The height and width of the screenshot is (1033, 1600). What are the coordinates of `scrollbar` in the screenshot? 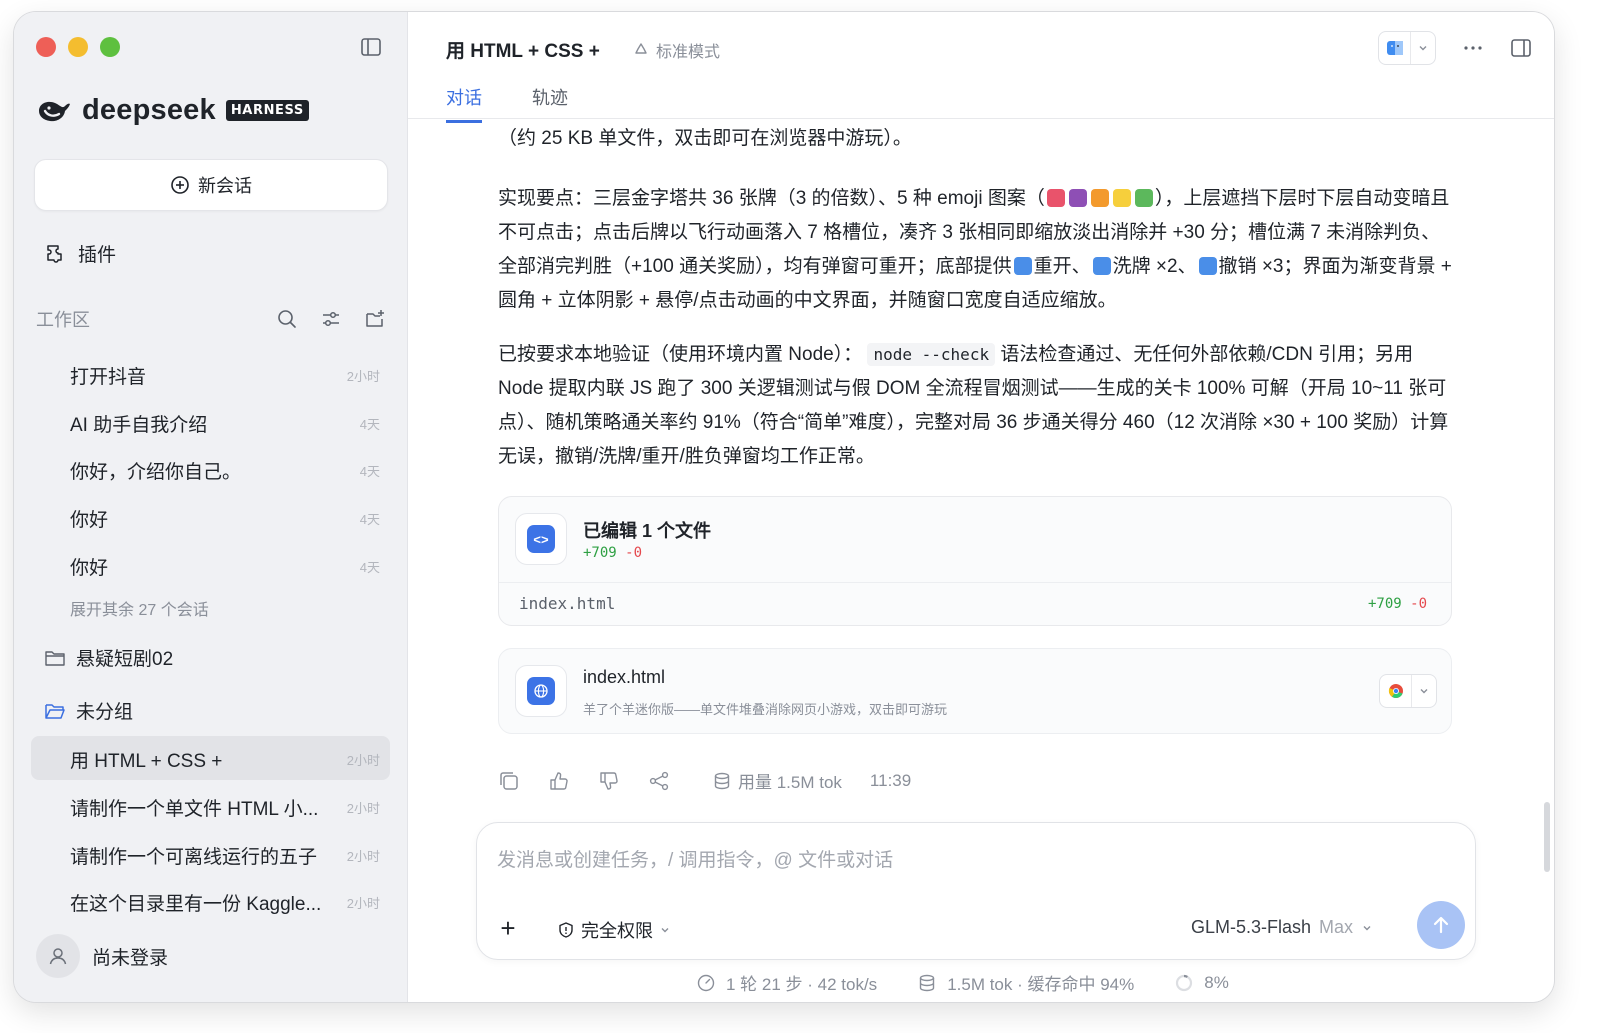 It's located at (1547, 837).